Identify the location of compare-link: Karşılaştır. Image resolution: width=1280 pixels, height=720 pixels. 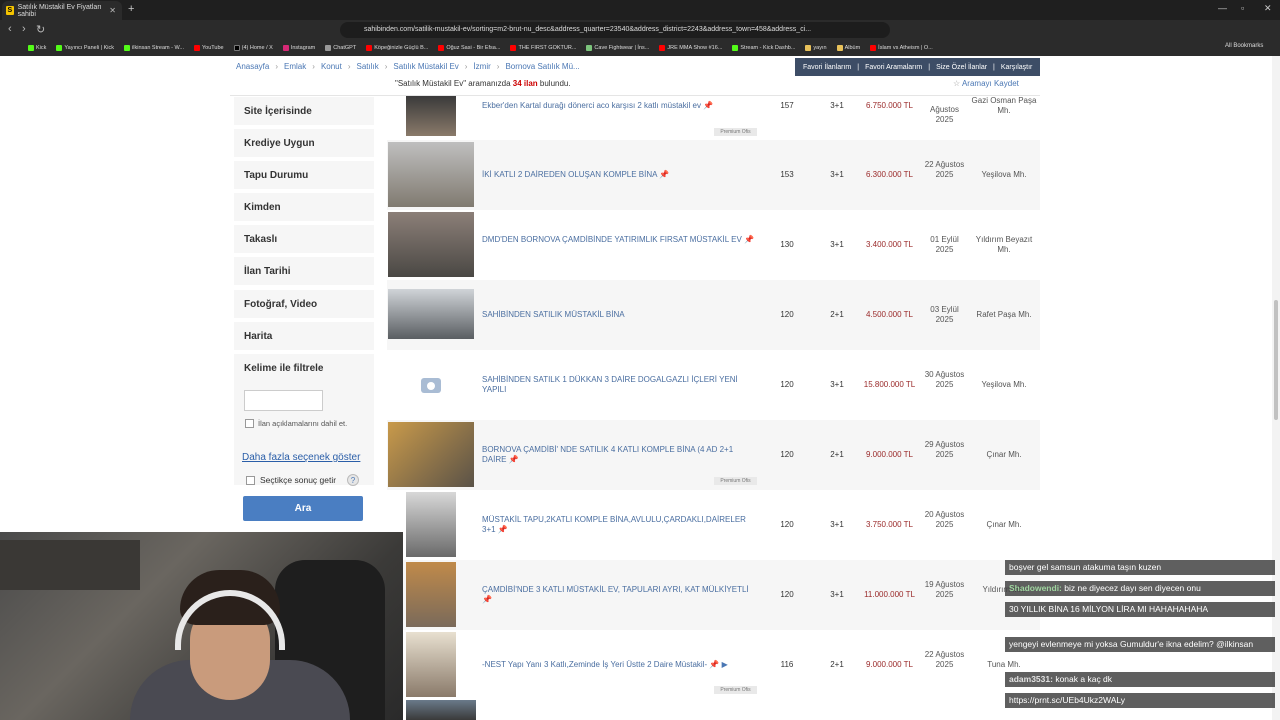
(1017, 67).